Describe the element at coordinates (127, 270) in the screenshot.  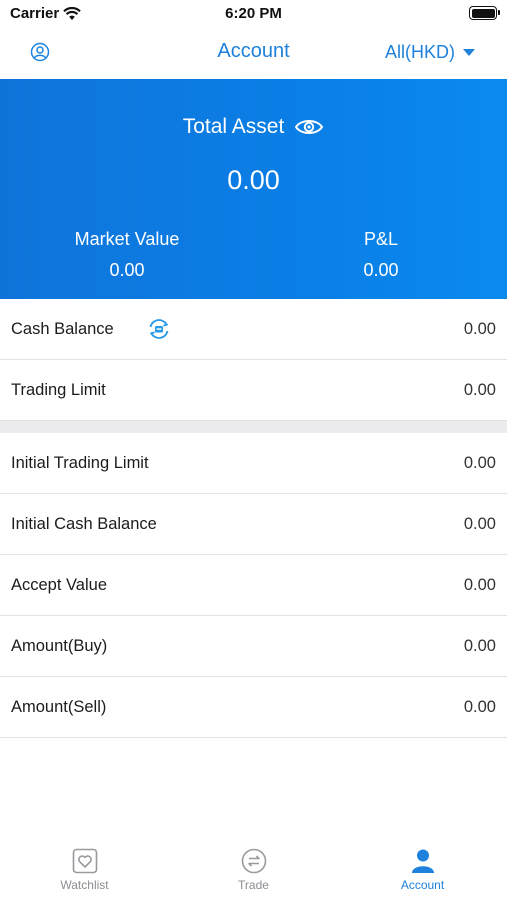
I see `market-value-amount: 0.00` at that location.